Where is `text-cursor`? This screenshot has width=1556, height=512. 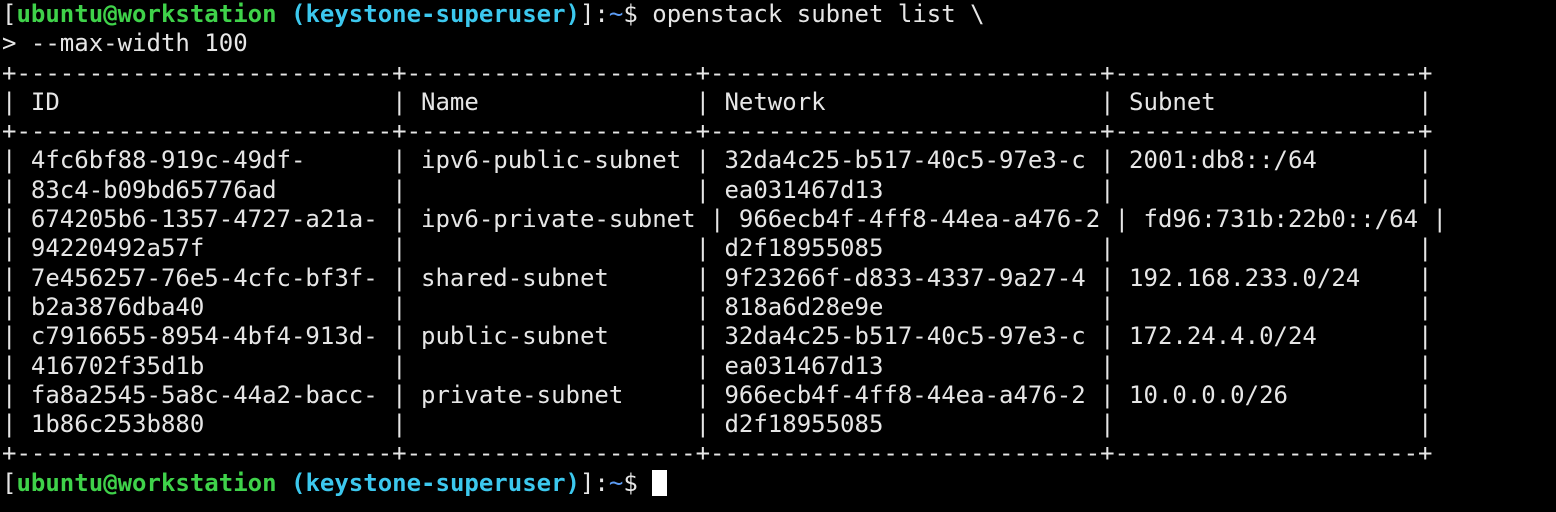
text-cursor is located at coordinates (660, 482).